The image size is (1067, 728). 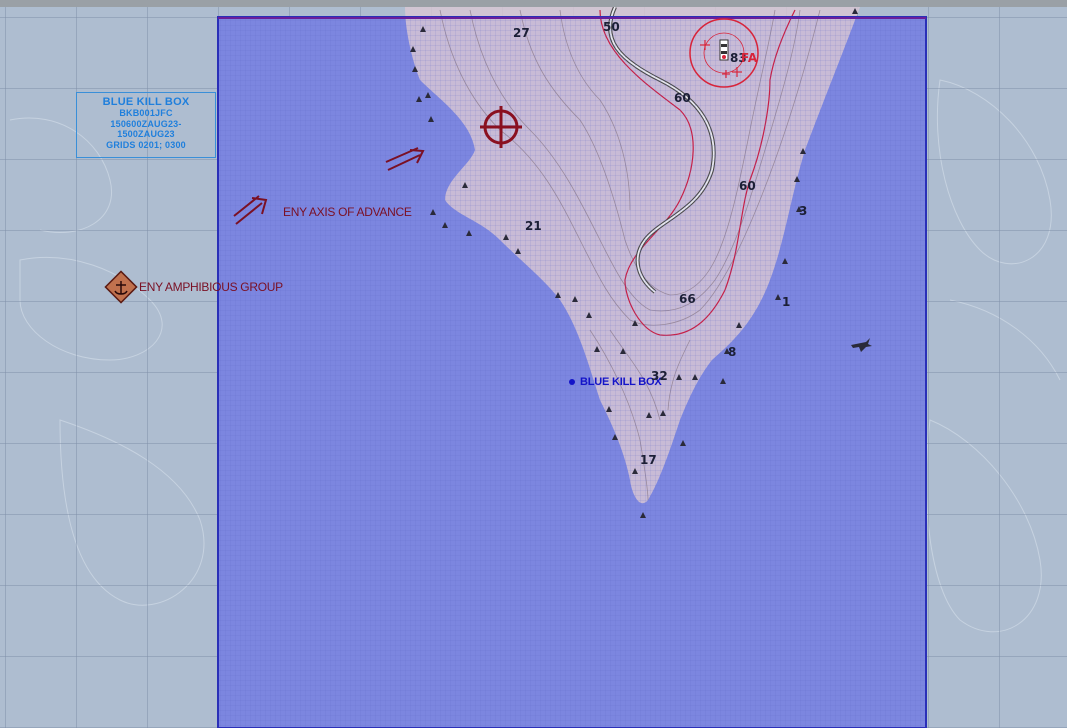 I want to click on kill-box-marker-dot, so click(x=572, y=382).